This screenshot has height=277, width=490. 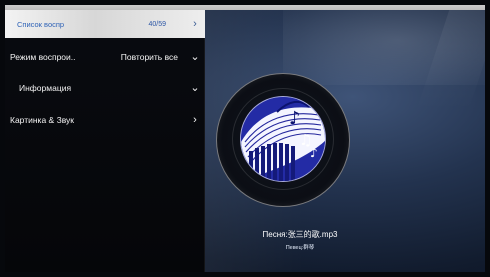 What do you see at coordinates (157, 24) in the screenshot?
I see `playlist-count: 40/59` at bounding box center [157, 24].